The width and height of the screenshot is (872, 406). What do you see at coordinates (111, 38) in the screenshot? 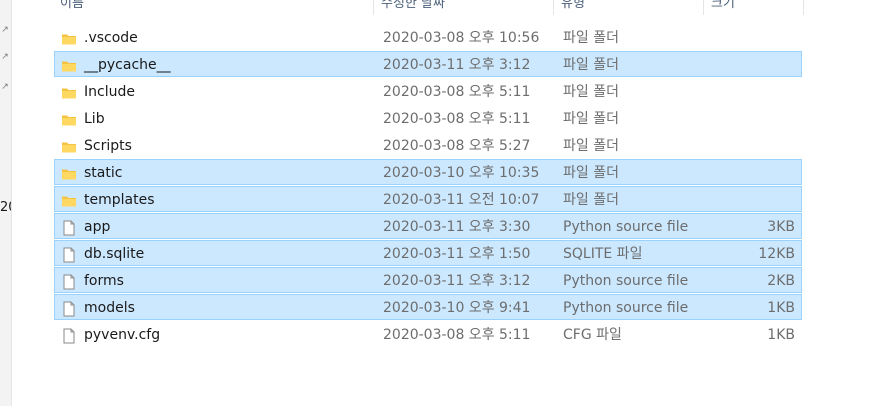
I see `file-name: .vscode` at bounding box center [111, 38].